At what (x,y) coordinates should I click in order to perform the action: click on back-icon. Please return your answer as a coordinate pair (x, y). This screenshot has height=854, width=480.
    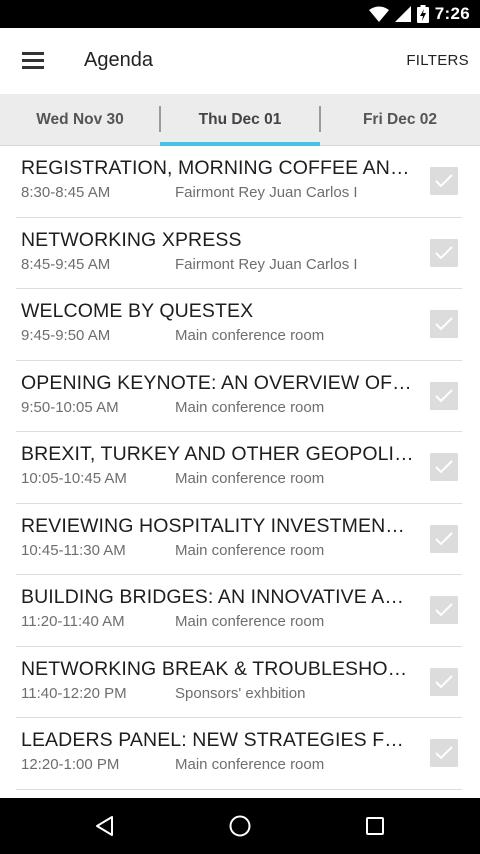
    Looking at the image, I should click on (105, 826).